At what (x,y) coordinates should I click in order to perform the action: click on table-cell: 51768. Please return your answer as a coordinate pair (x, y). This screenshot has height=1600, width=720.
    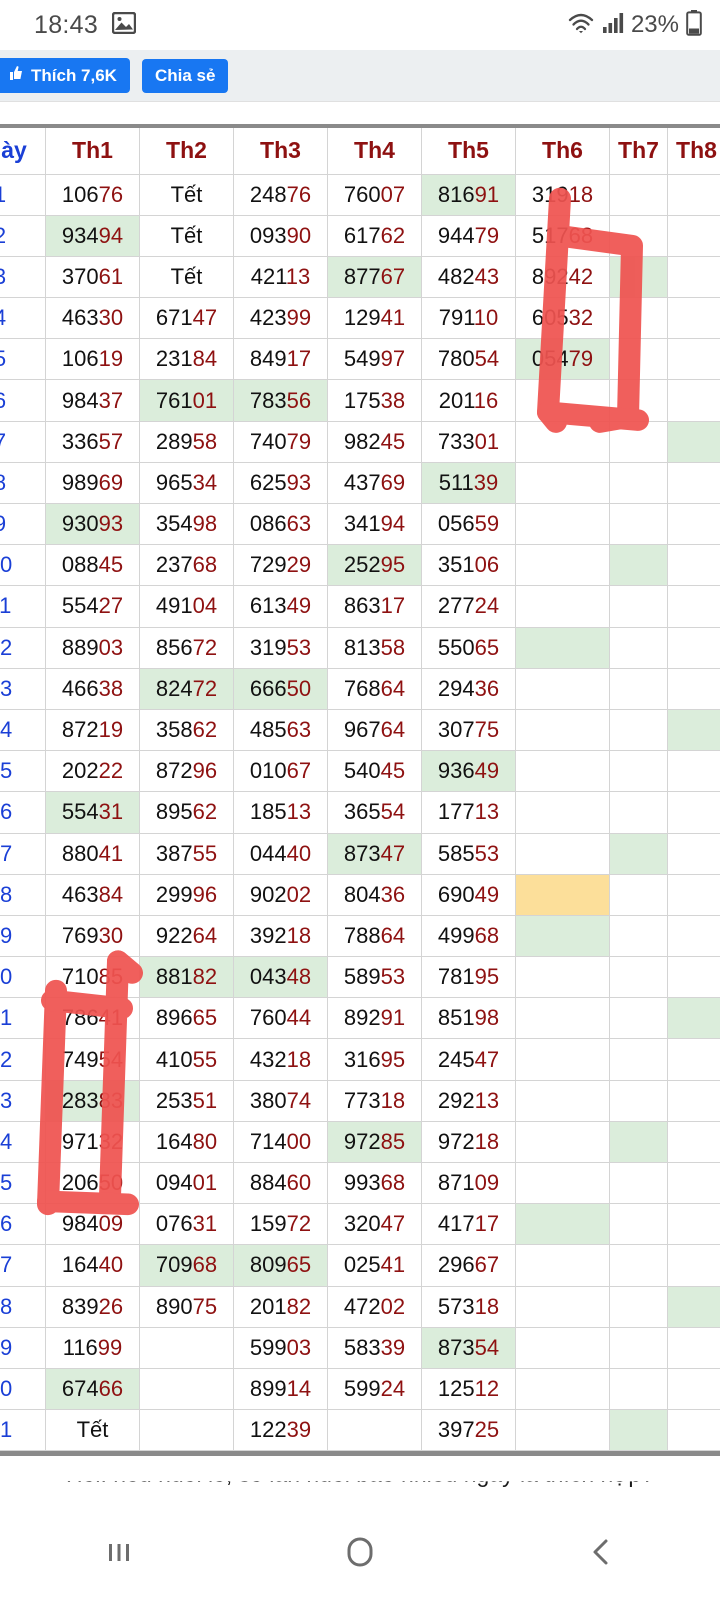
    Looking at the image, I should click on (562, 235).